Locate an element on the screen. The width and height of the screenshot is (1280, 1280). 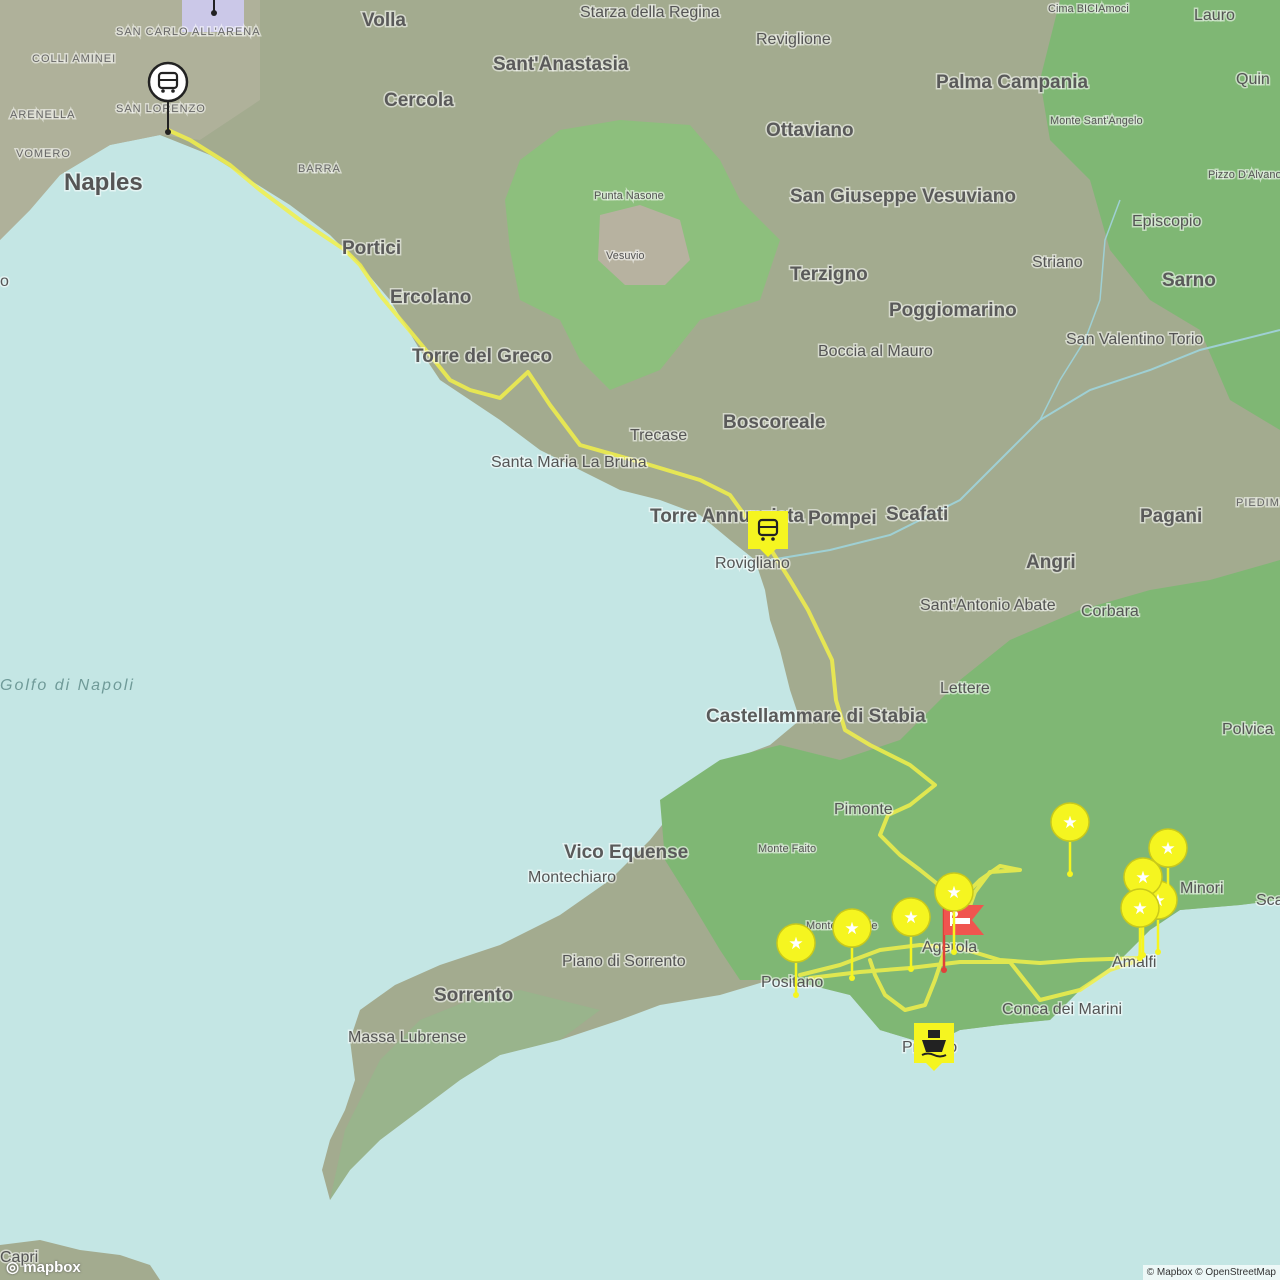
label-trecase: Trecase is located at coordinates (658, 435).